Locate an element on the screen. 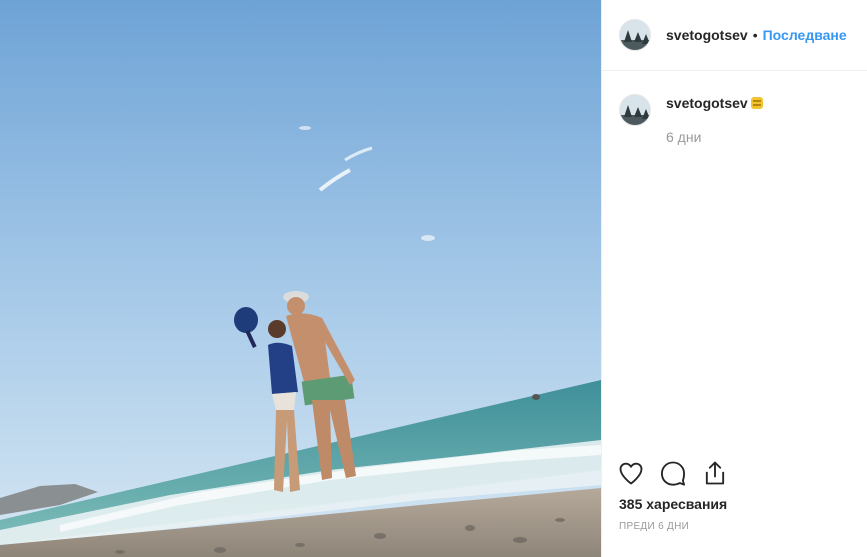  caption-time: 6 дни is located at coordinates (714, 137).